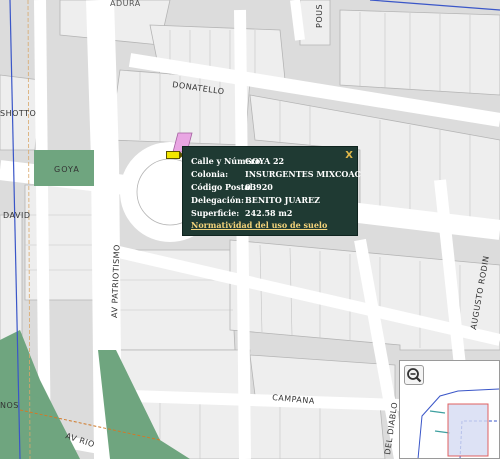 The height and width of the screenshot is (459, 500). I want to click on street-label-nos: NOS, so click(9, 405).